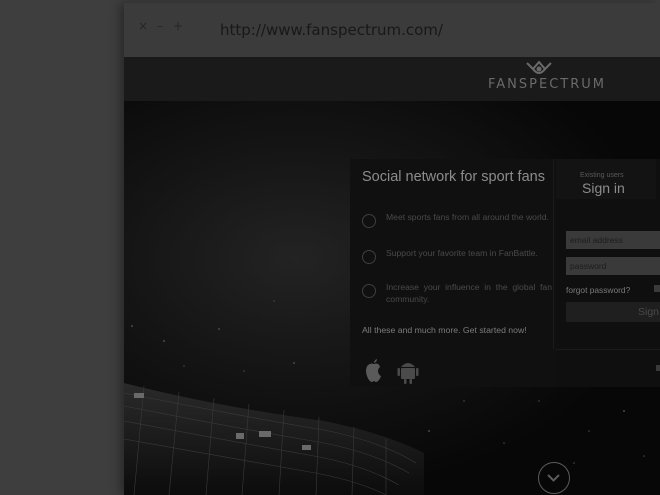 The image size is (660, 495). I want to click on password-field, so click(613, 266).